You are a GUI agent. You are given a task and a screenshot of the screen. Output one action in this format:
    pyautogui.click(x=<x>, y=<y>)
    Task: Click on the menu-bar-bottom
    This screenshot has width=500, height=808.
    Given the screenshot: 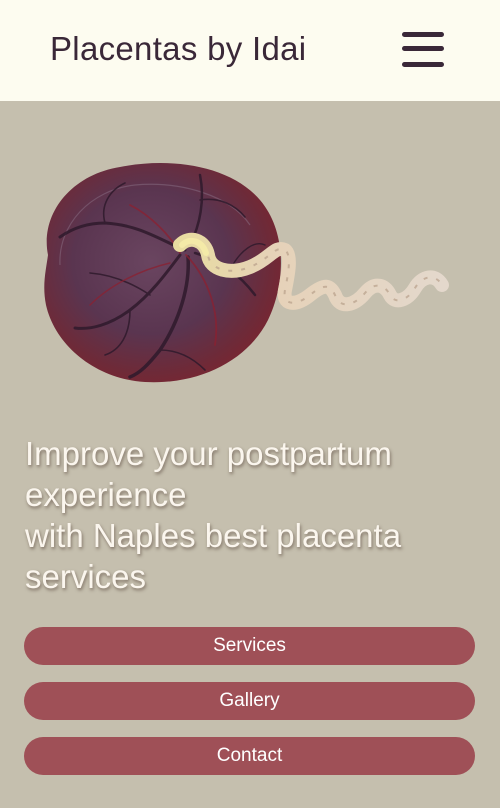 What is the action you would take?
    pyautogui.click(x=423, y=64)
    